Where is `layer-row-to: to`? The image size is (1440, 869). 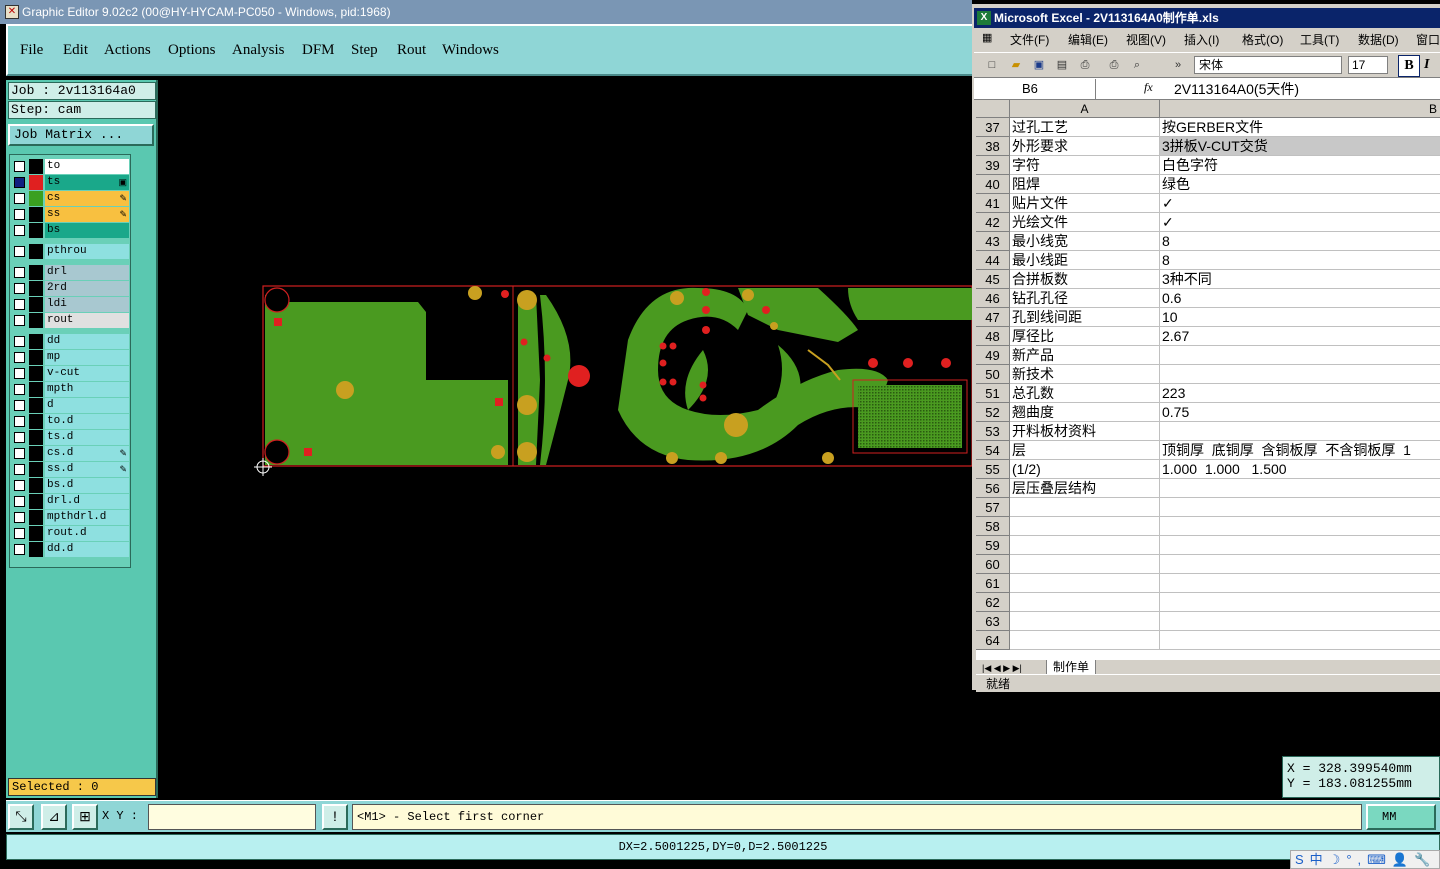
layer-row-to: to is located at coordinates (71, 166).